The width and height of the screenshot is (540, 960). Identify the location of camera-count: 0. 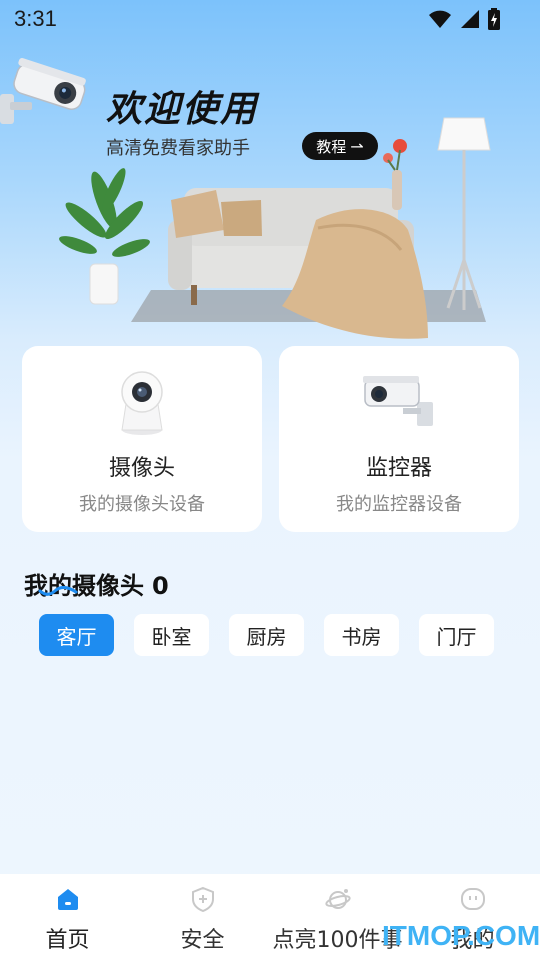
(160, 586).